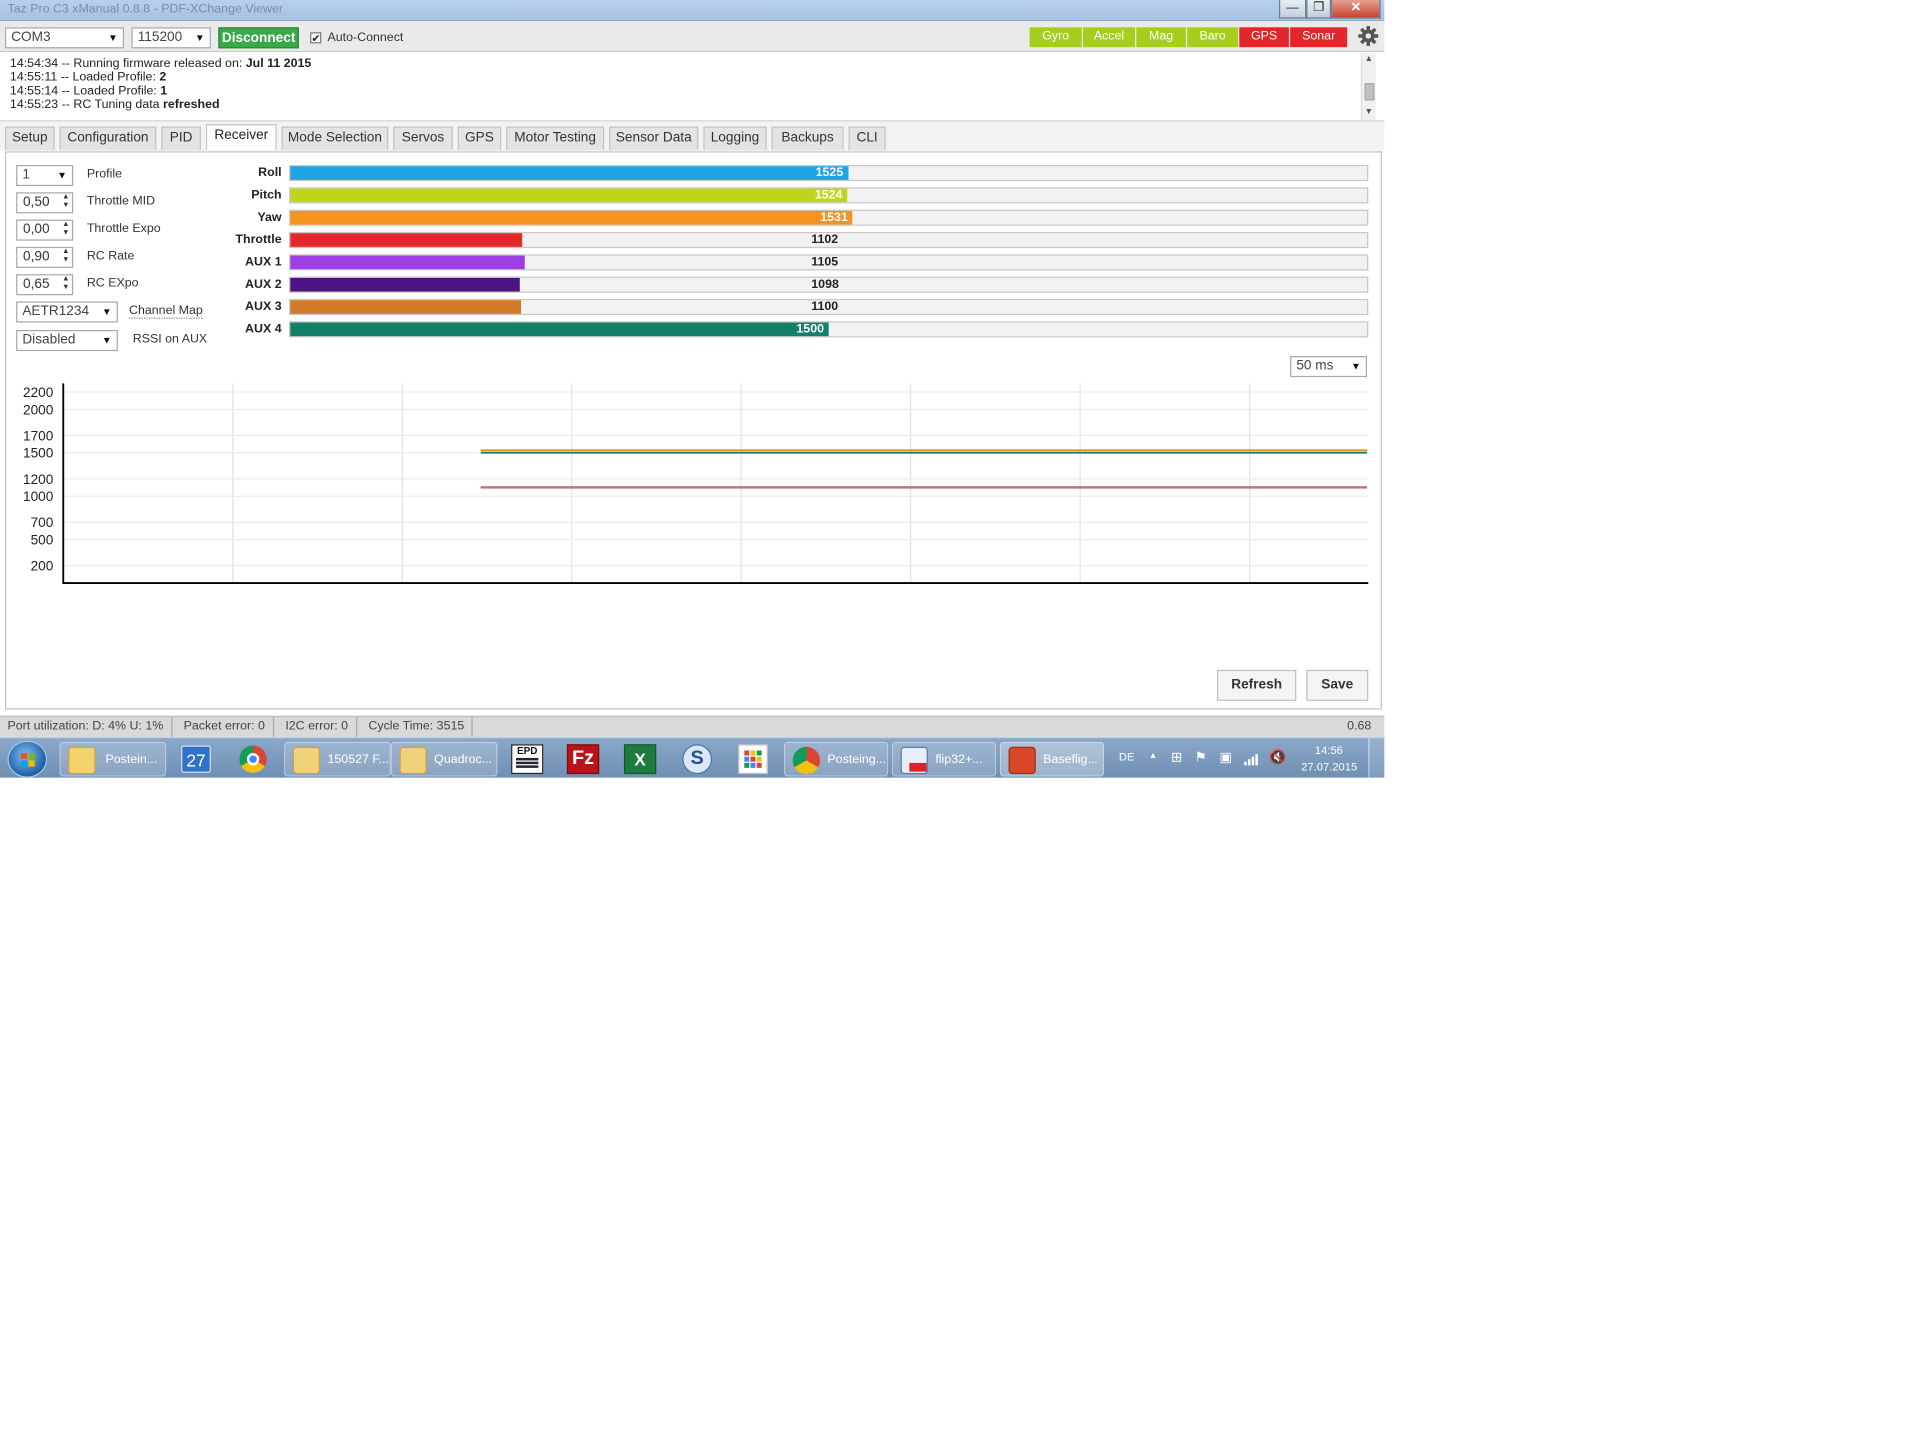 Image resolution: width=1920 pixels, height=1440 pixels. Describe the element at coordinates (263, 329) in the screenshot. I see `channel-label: AUX 4` at that location.